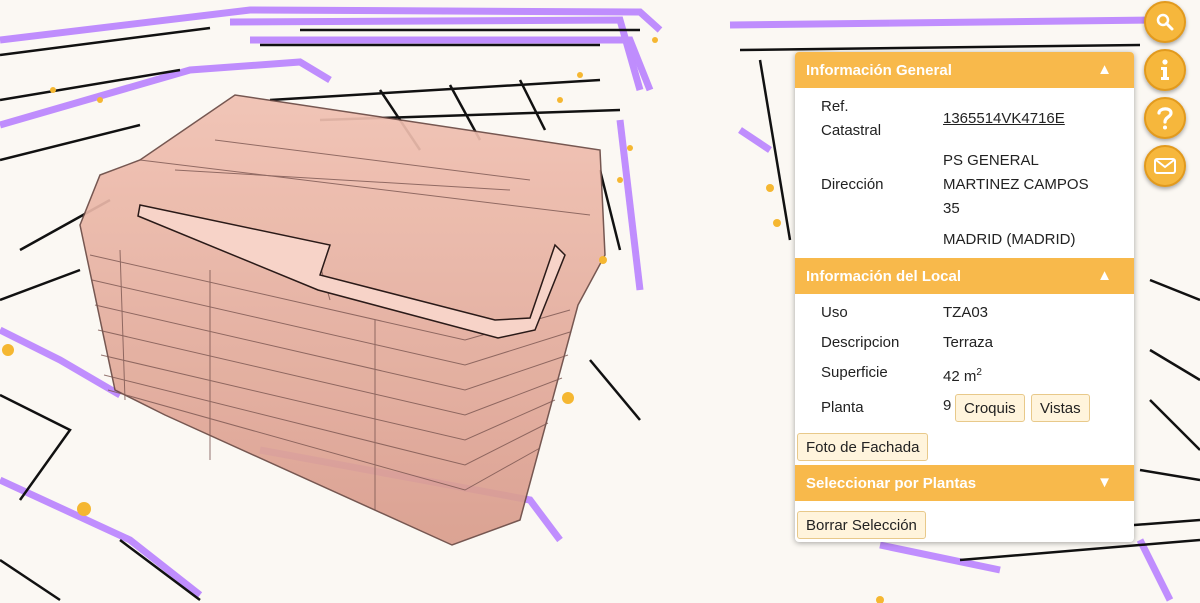  I want to click on help-icon, so click(1165, 118).